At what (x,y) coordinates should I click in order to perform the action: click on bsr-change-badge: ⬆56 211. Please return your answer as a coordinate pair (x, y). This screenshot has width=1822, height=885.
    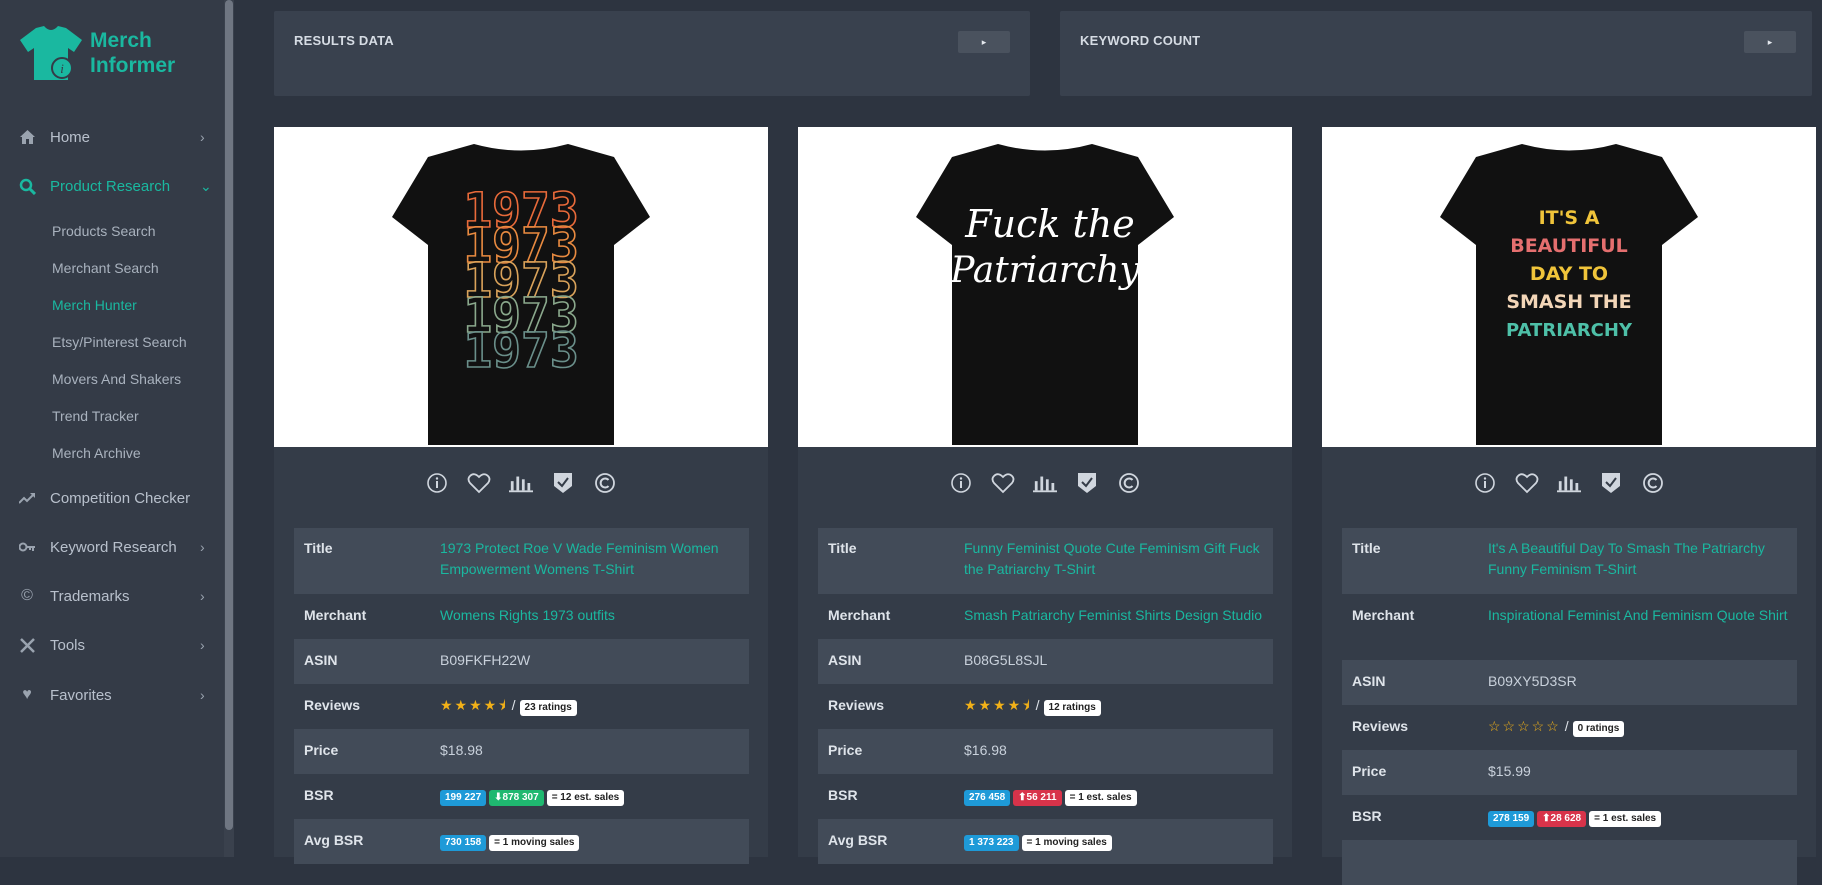
    Looking at the image, I should click on (1037, 798).